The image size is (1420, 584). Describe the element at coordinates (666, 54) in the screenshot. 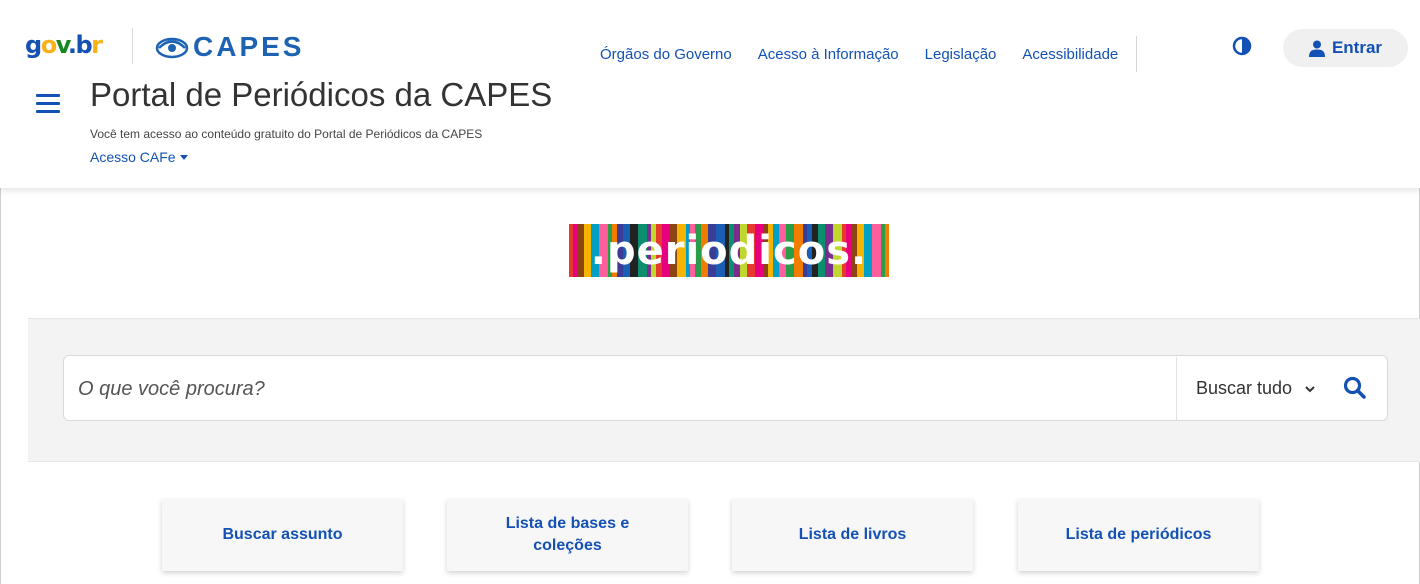

I see `nav-link-orgaos: Órgãos do Governo` at that location.